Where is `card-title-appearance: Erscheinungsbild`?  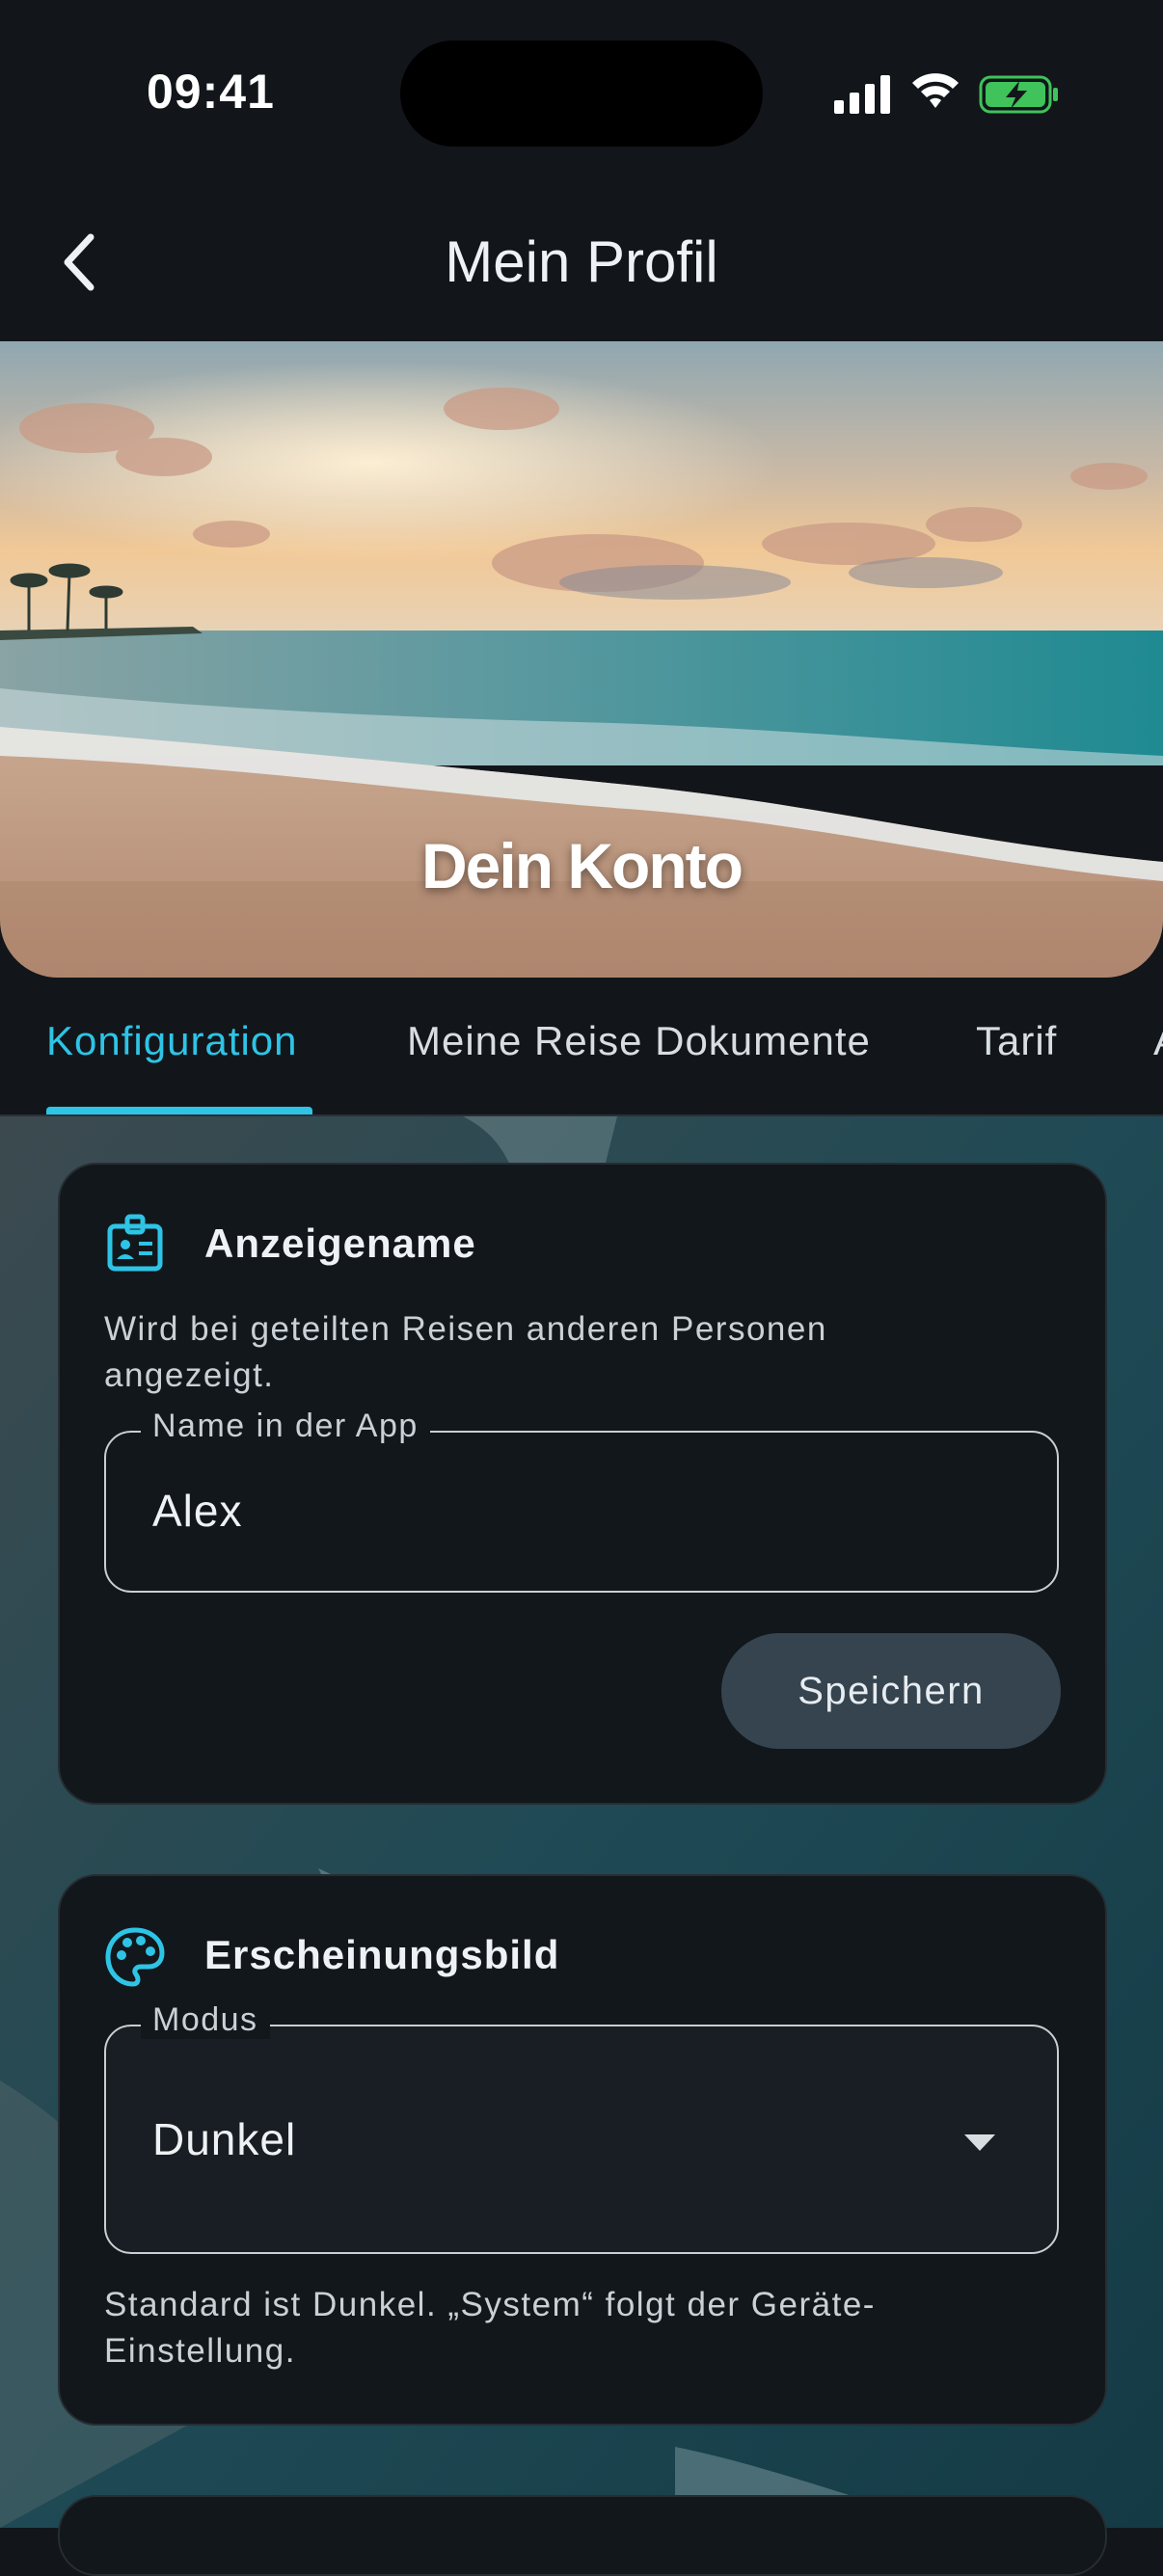
card-title-appearance: Erscheinungsbild is located at coordinates (382, 1955).